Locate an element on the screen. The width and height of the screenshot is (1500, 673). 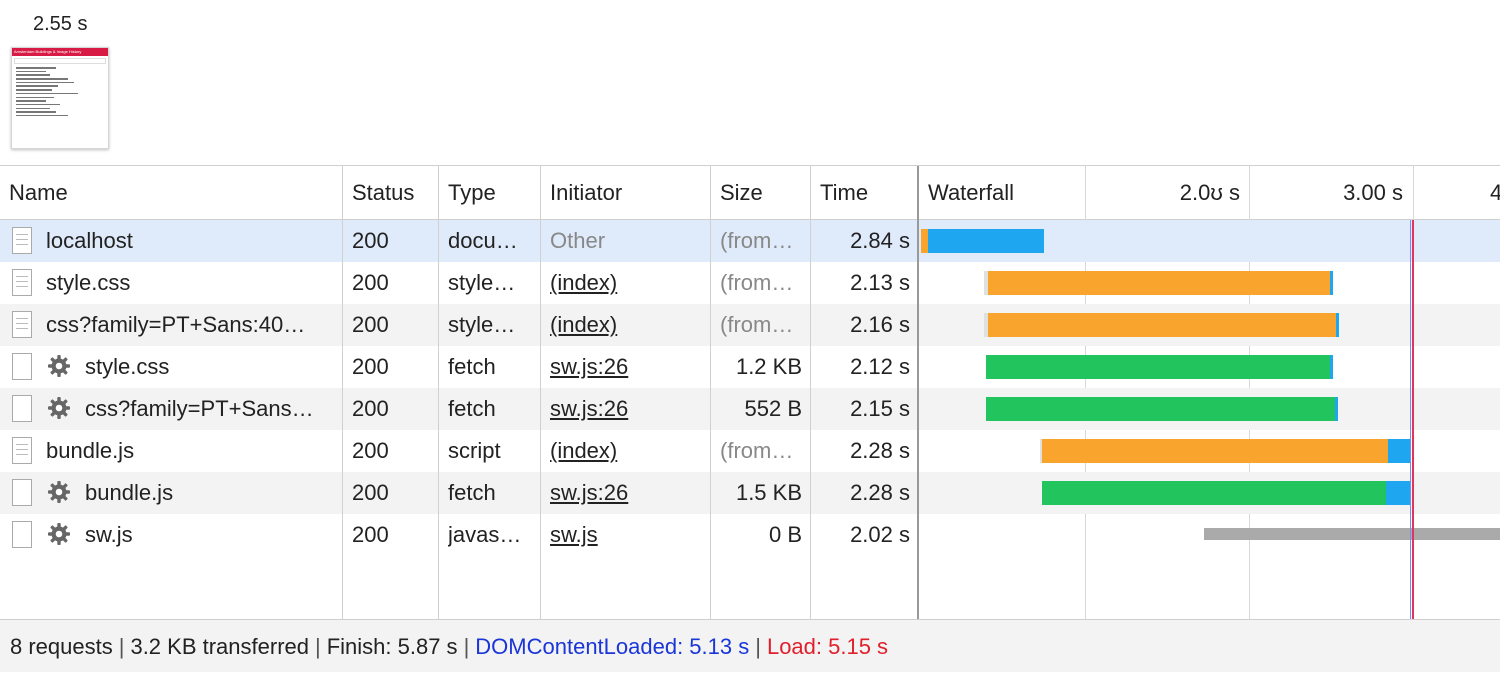
document-file-icon is located at coordinates (22, 240).